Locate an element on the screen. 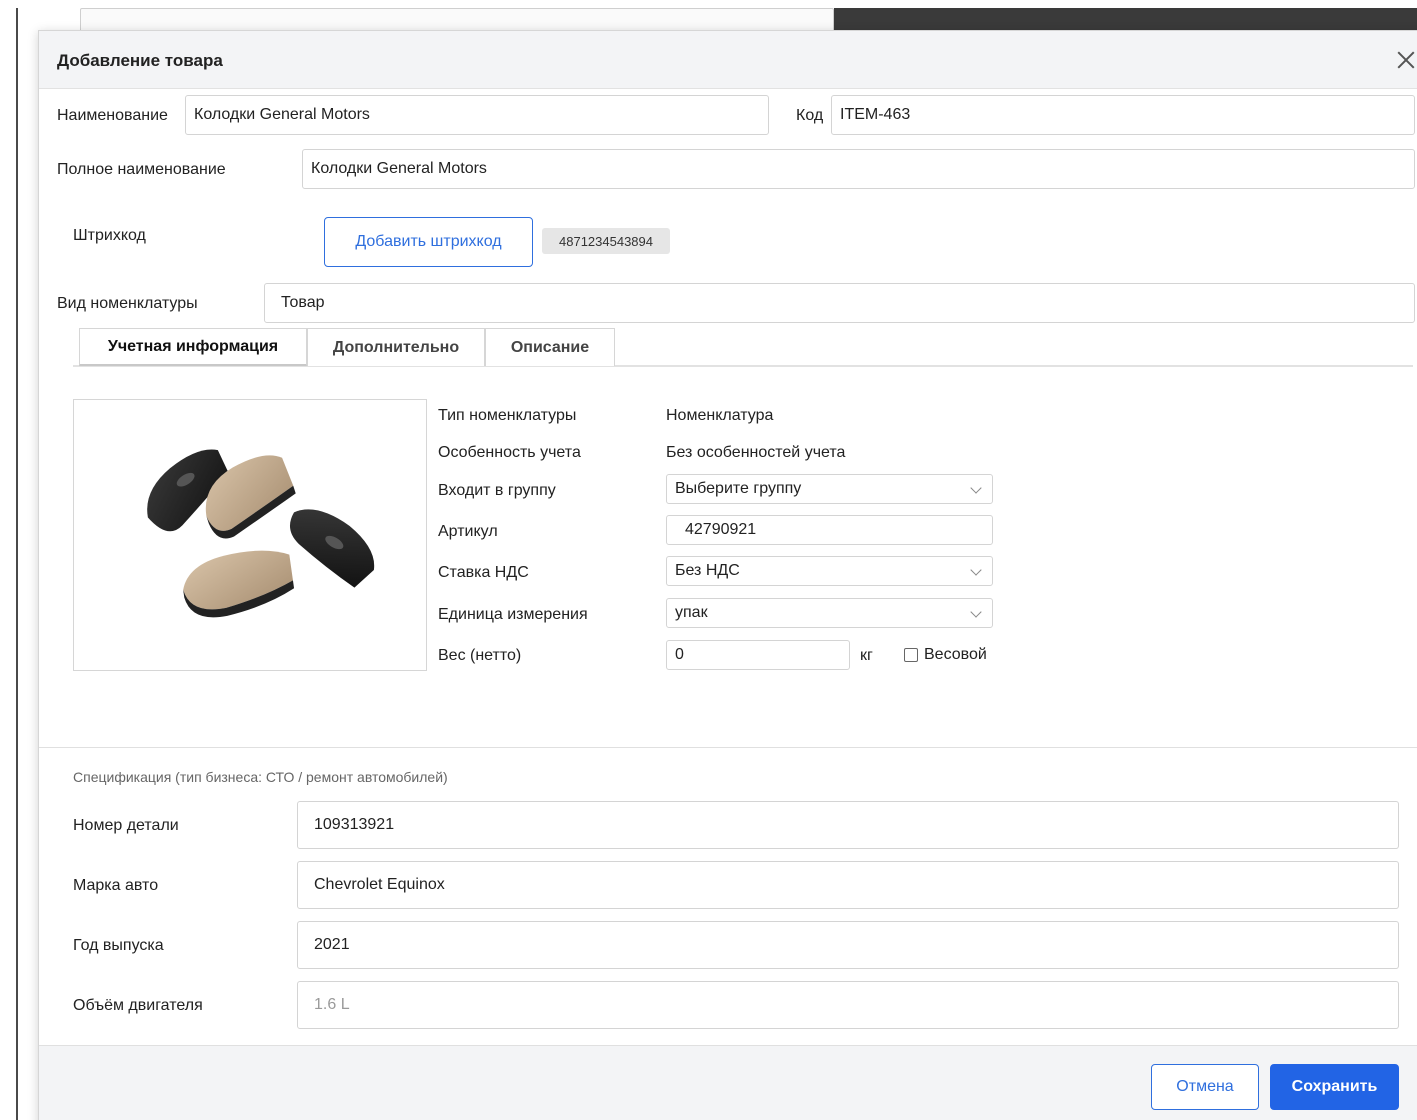 This screenshot has width=1417, height=1120. section-divider is located at coordinates (728, 747).